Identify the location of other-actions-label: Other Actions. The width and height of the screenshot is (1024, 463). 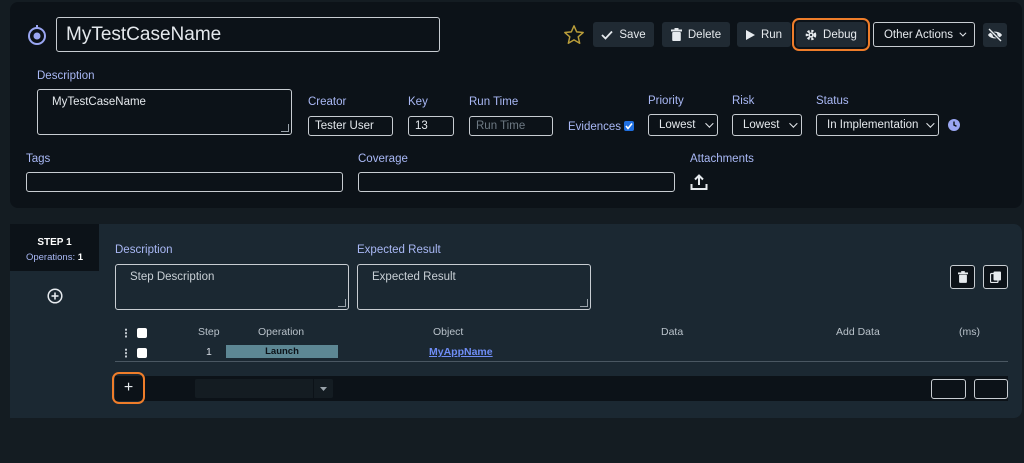
(918, 34).